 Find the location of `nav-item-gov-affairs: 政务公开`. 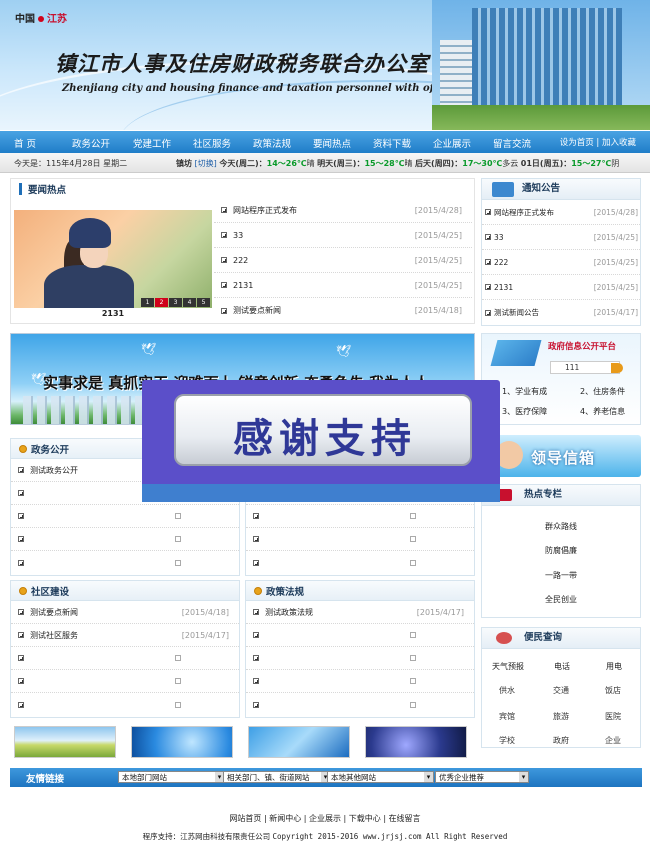

nav-item-gov-affairs: 政务公开 is located at coordinates (91, 143).